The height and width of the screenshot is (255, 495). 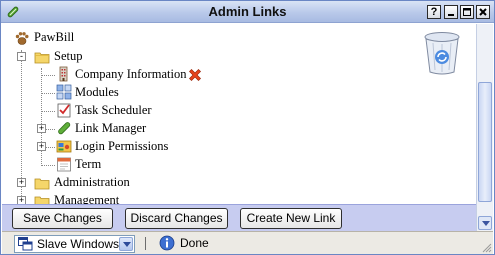 I want to click on tree-node-label: Task Scheduler, so click(x=113, y=110).